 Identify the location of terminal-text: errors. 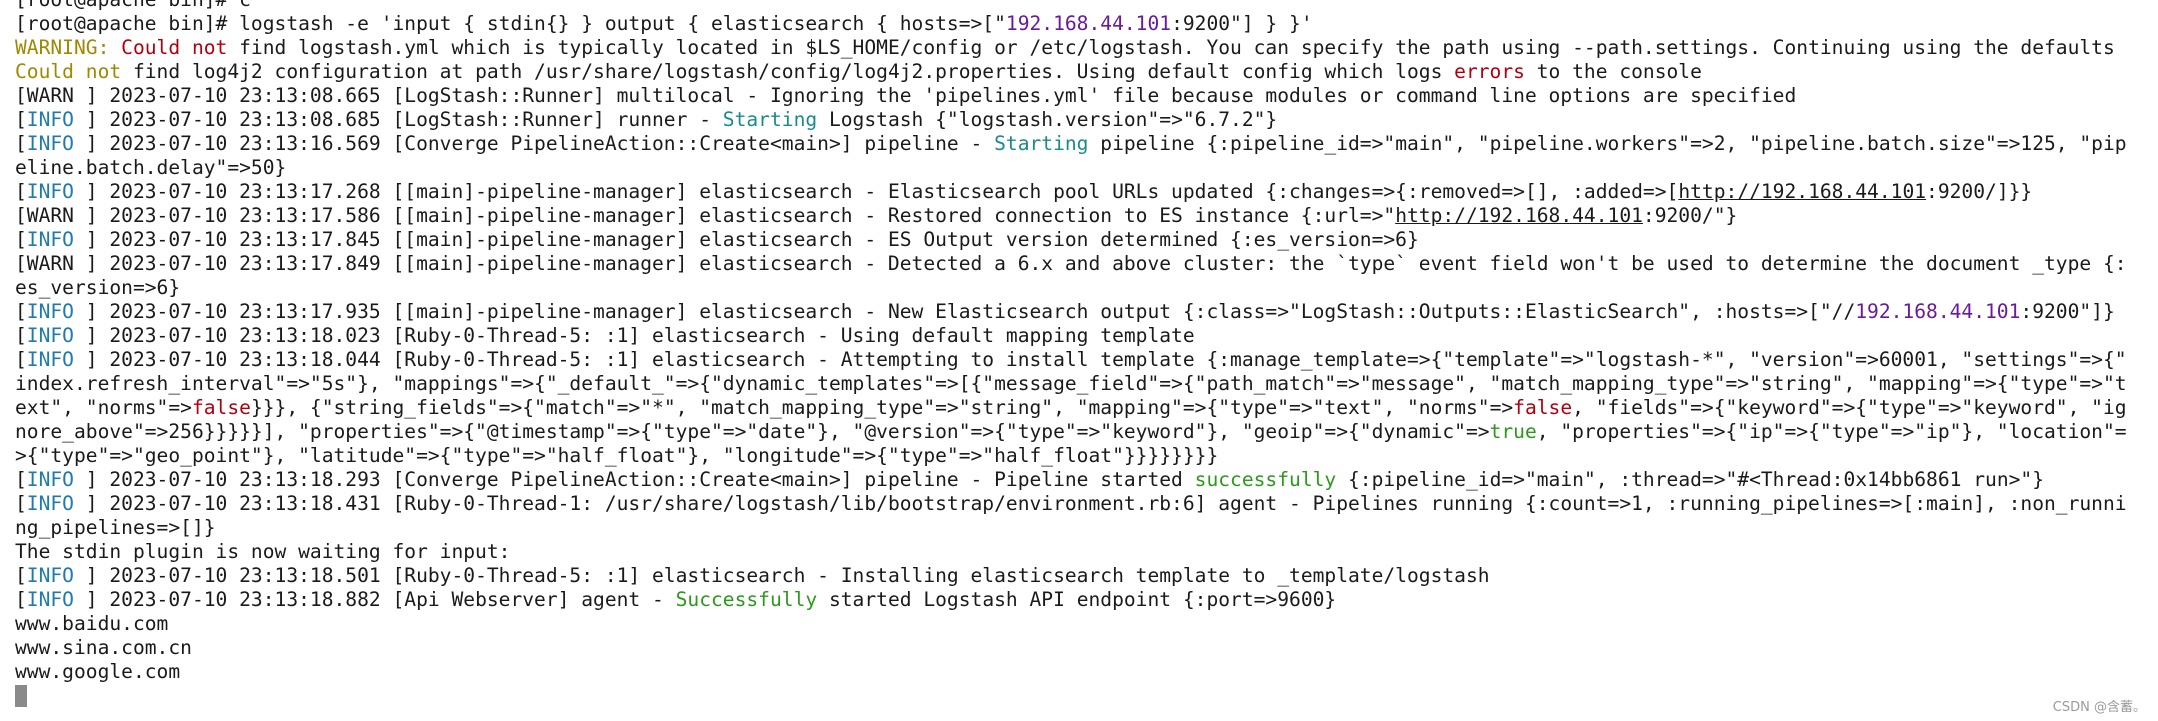
(1489, 71).